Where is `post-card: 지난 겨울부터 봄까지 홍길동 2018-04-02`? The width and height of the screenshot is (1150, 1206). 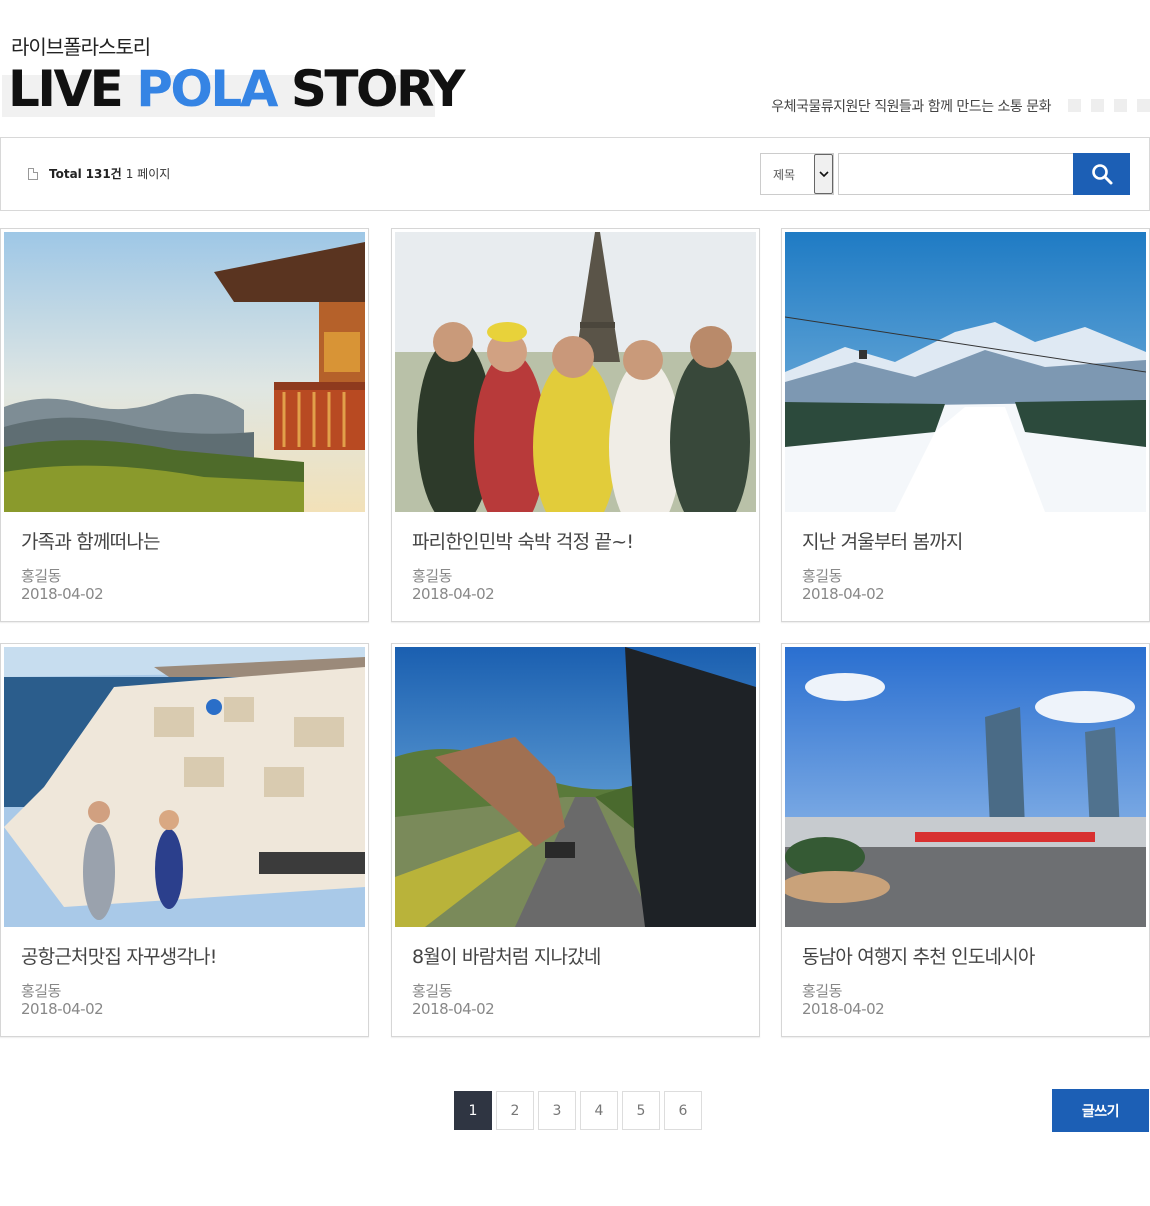 post-card: 지난 겨울부터 봄까지 홍길동 2018-04-02 is located at coordinates (965, 425).